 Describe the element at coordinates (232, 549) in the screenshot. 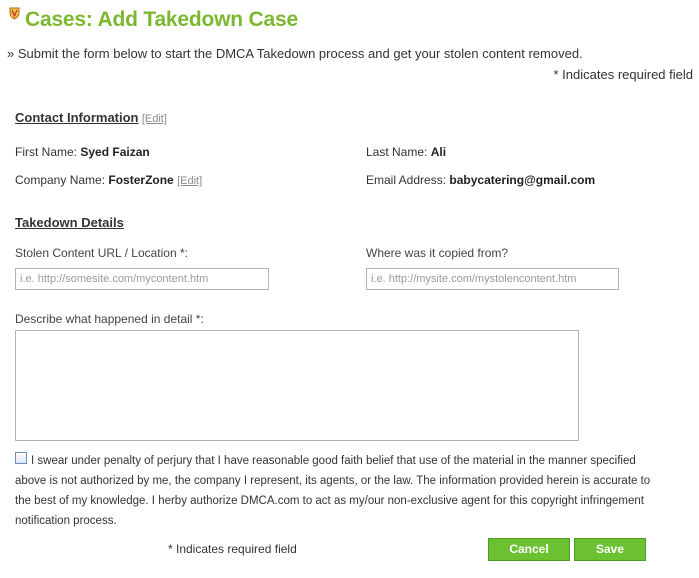

I see `required-field-note-bottom: * Indicates required field` at that location.